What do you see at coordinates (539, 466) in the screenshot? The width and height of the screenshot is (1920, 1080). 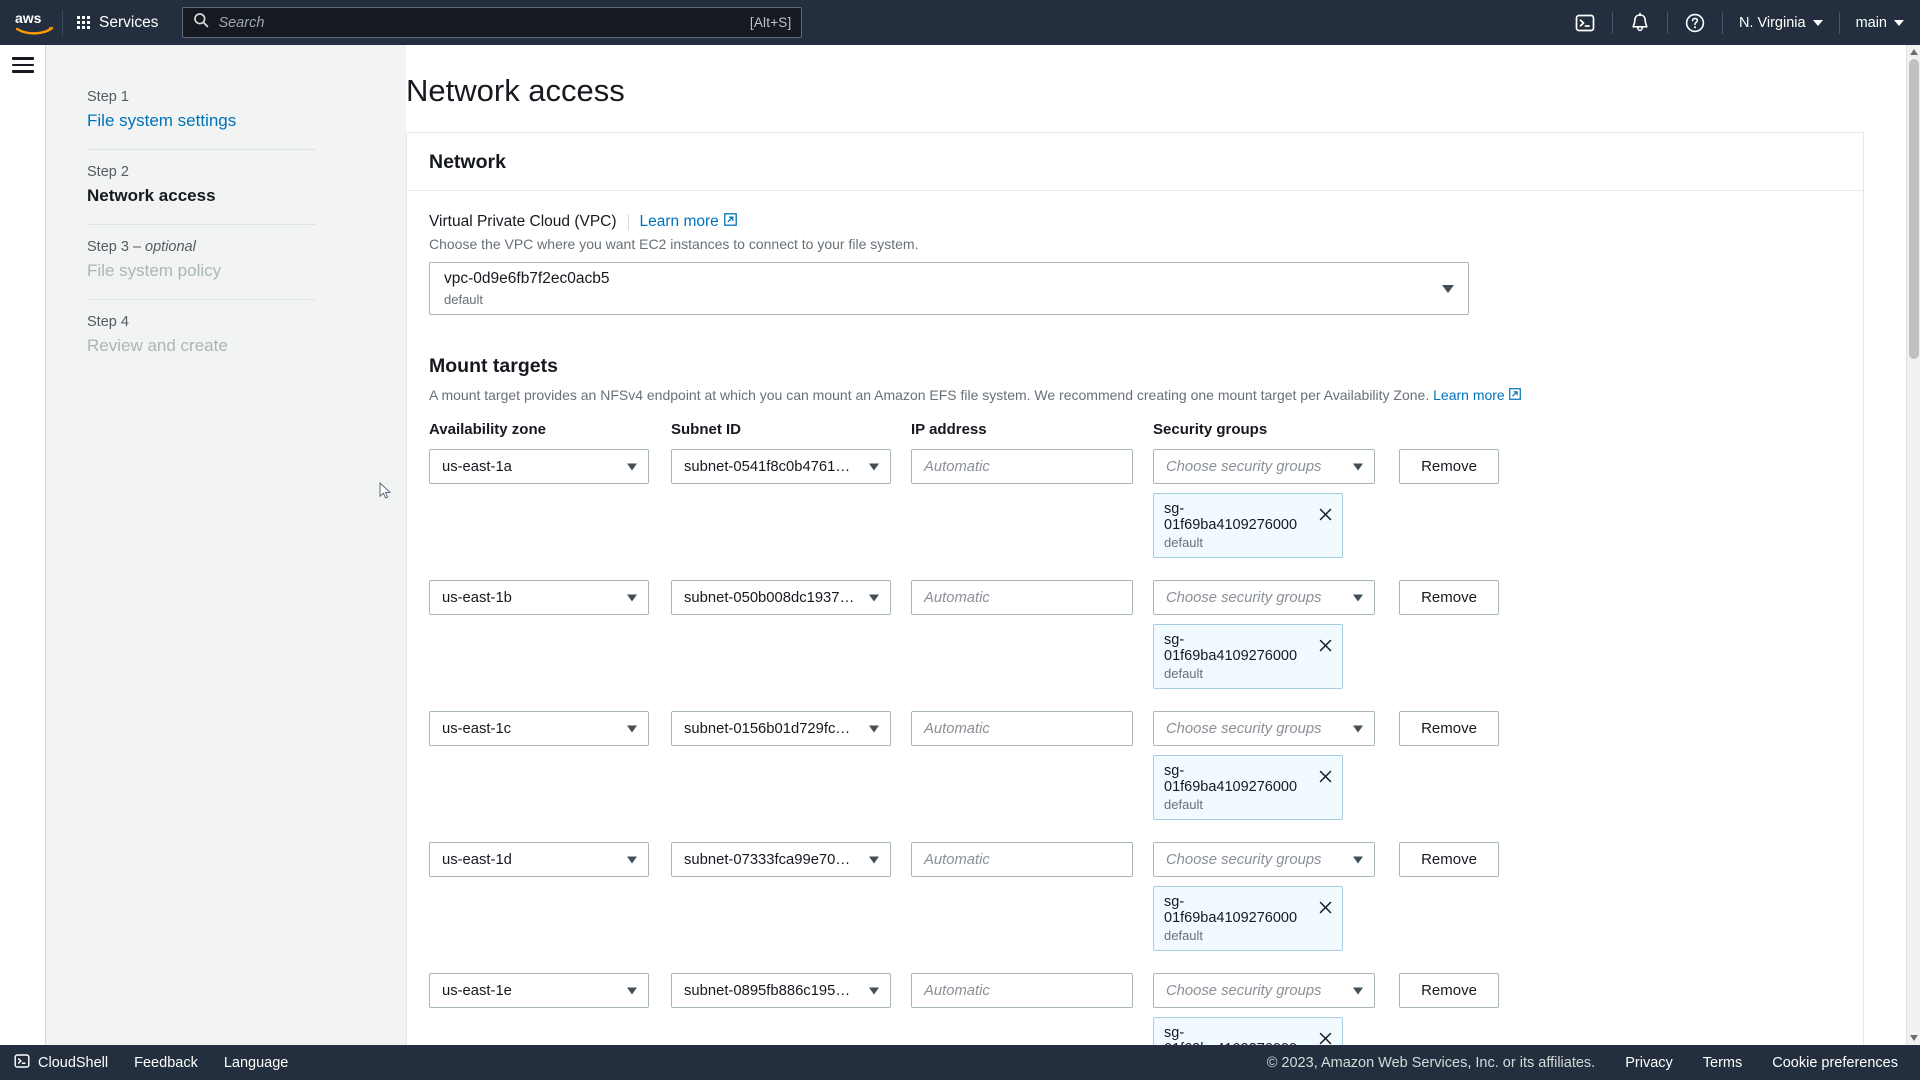 I see `availability-zone-select: us-east-1a` at bounding box center [539, 466].